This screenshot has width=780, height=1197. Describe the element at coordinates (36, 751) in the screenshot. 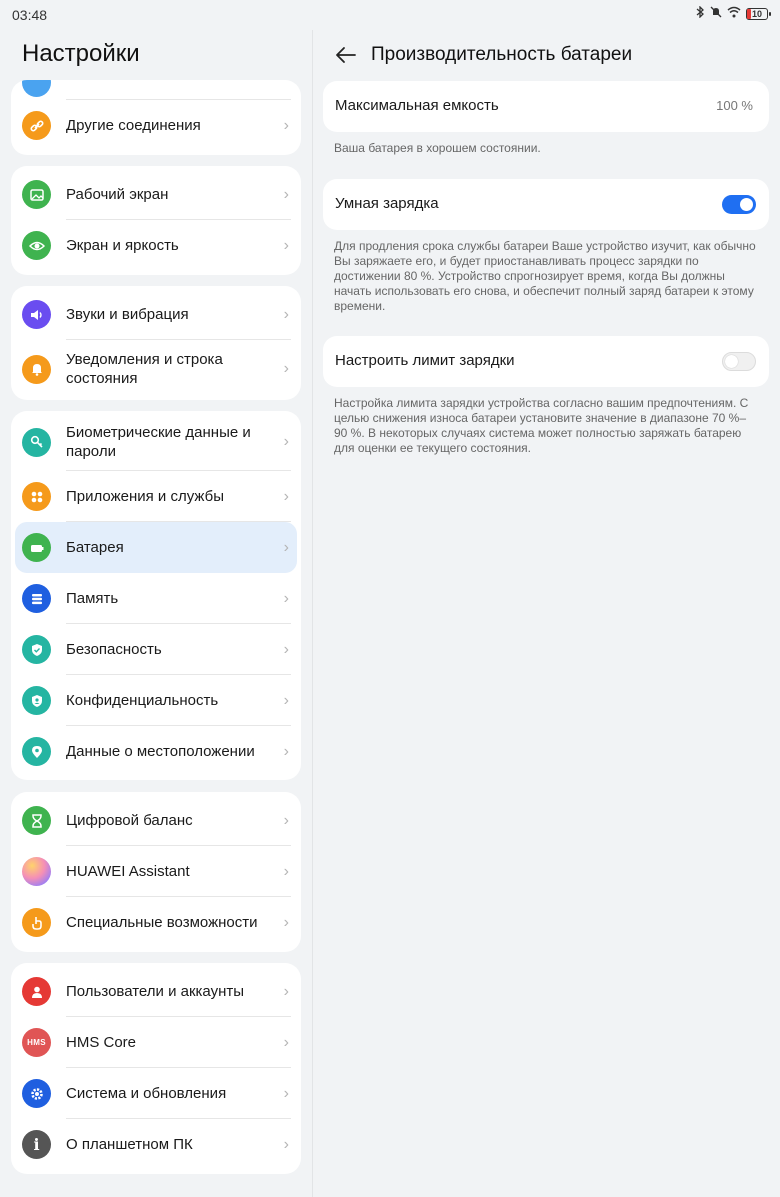

I see `location-icon` at that location.